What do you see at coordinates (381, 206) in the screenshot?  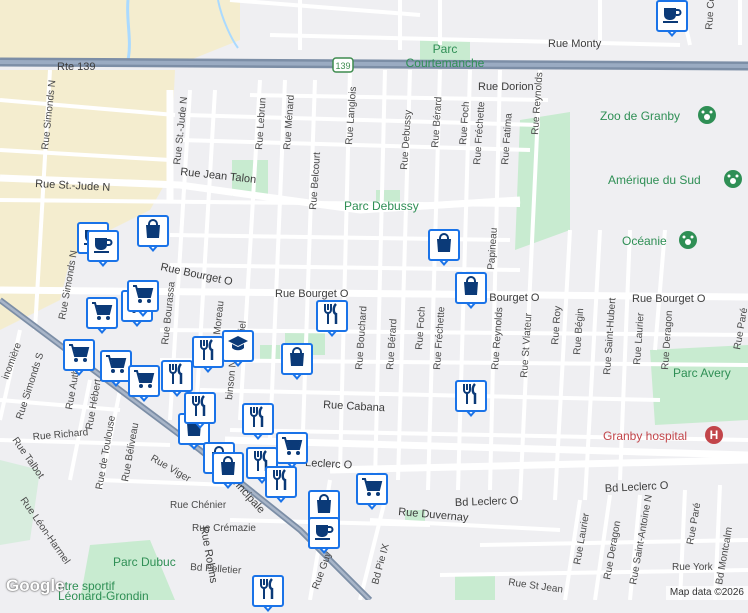 I see `place-label-parc-debussy: Parc Debussy` at bounding box center [381, 206].